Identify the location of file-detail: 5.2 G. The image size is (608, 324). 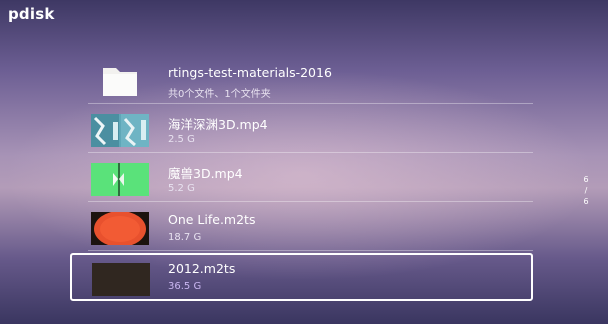
(181, 188).